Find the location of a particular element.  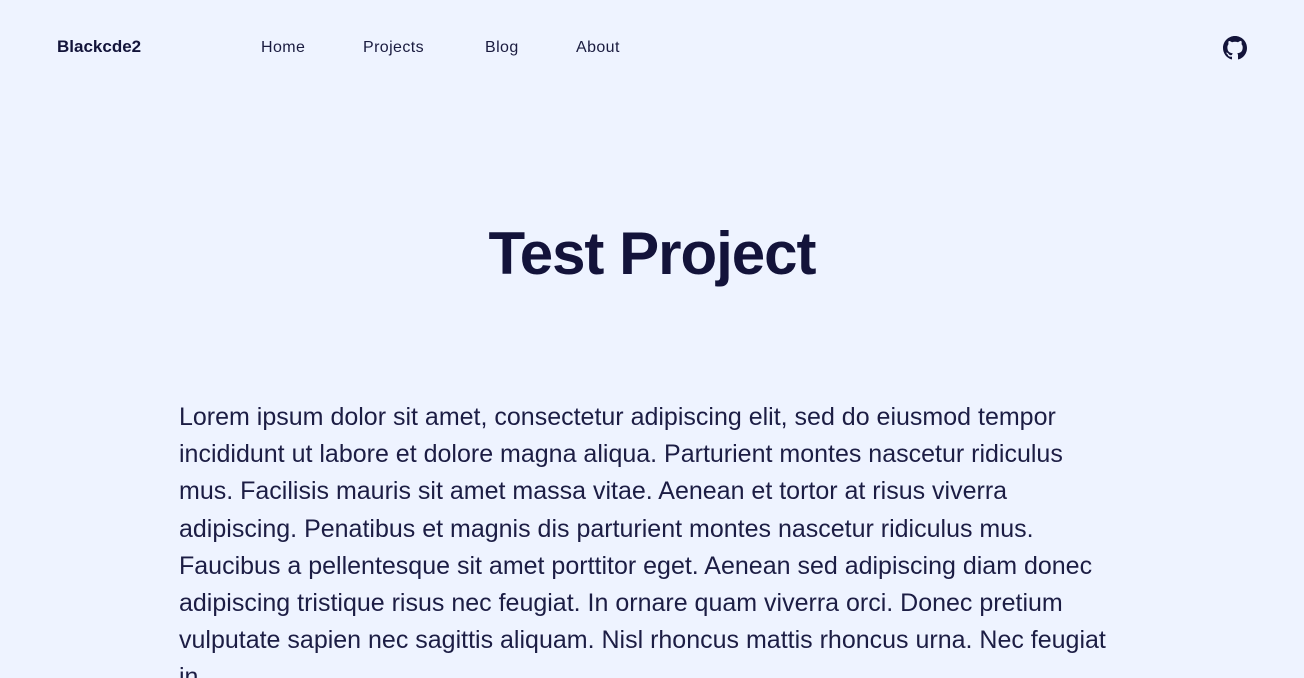

github-icon is located at coordinates (1235, 48).